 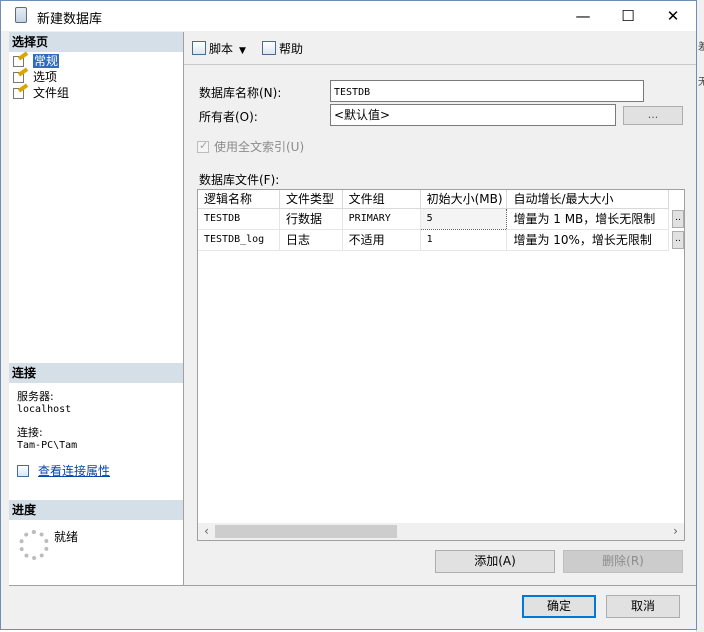 I want to click on ok-button: 确定, so click(x=559, y=606).